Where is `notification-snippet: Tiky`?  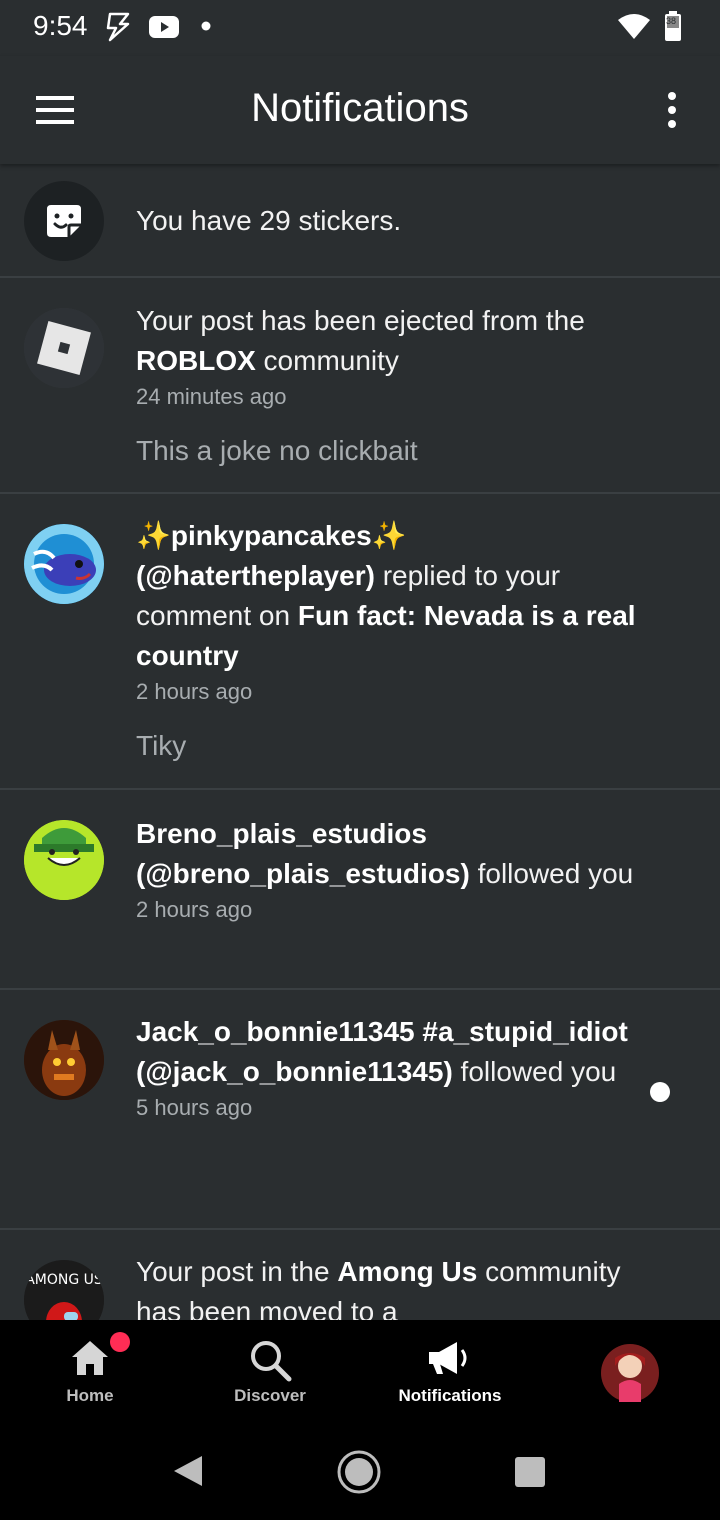 notification-snippet: Tiky is located at coordinates (161, 745).